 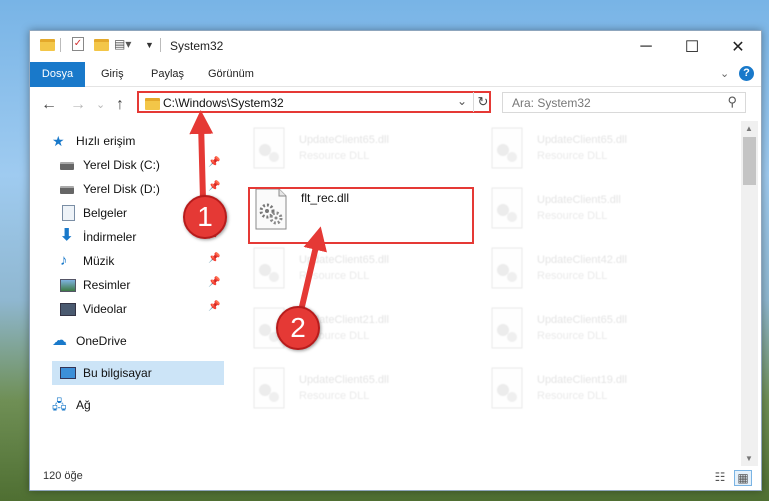 What do you see at coordinates (258, 214) in the screenshot?
I see `annotation-arrows` at bounding box center [258, 214].